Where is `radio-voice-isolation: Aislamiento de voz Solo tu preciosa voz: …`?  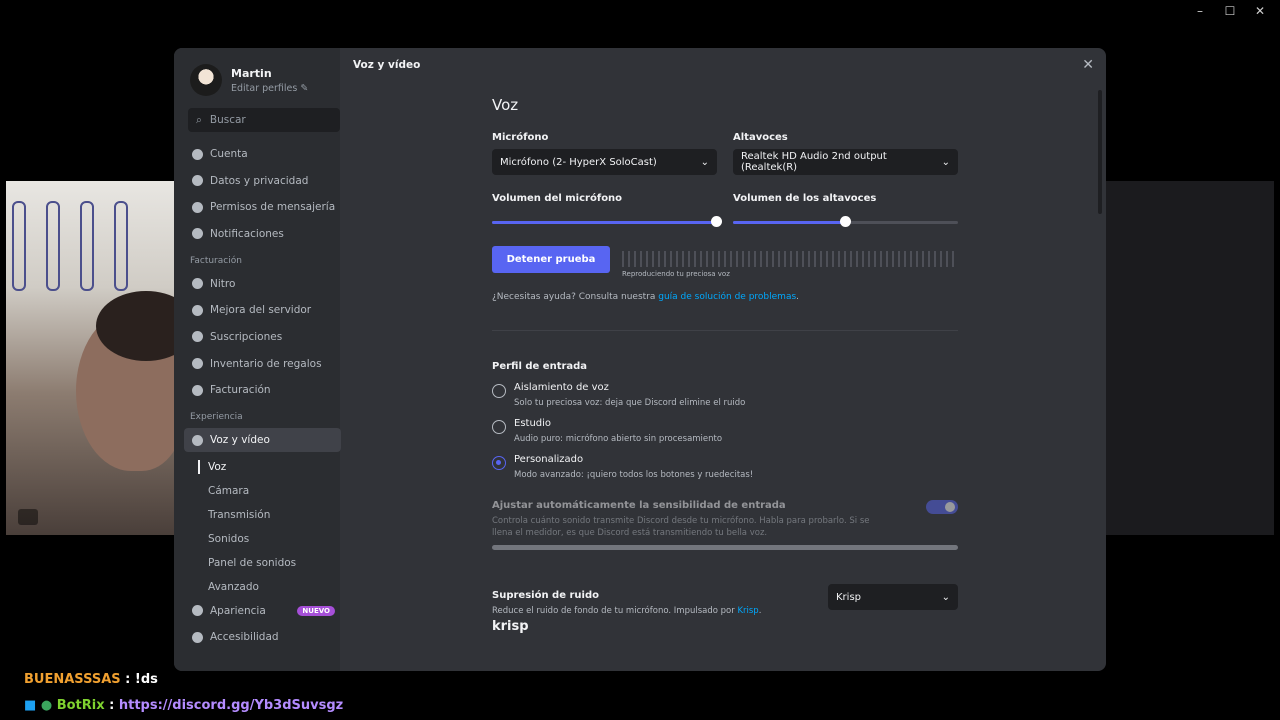
radio-voice-isolation: Aislamiento de voz Solo tu preciosa voz: … is located at coordinates (725, 395).